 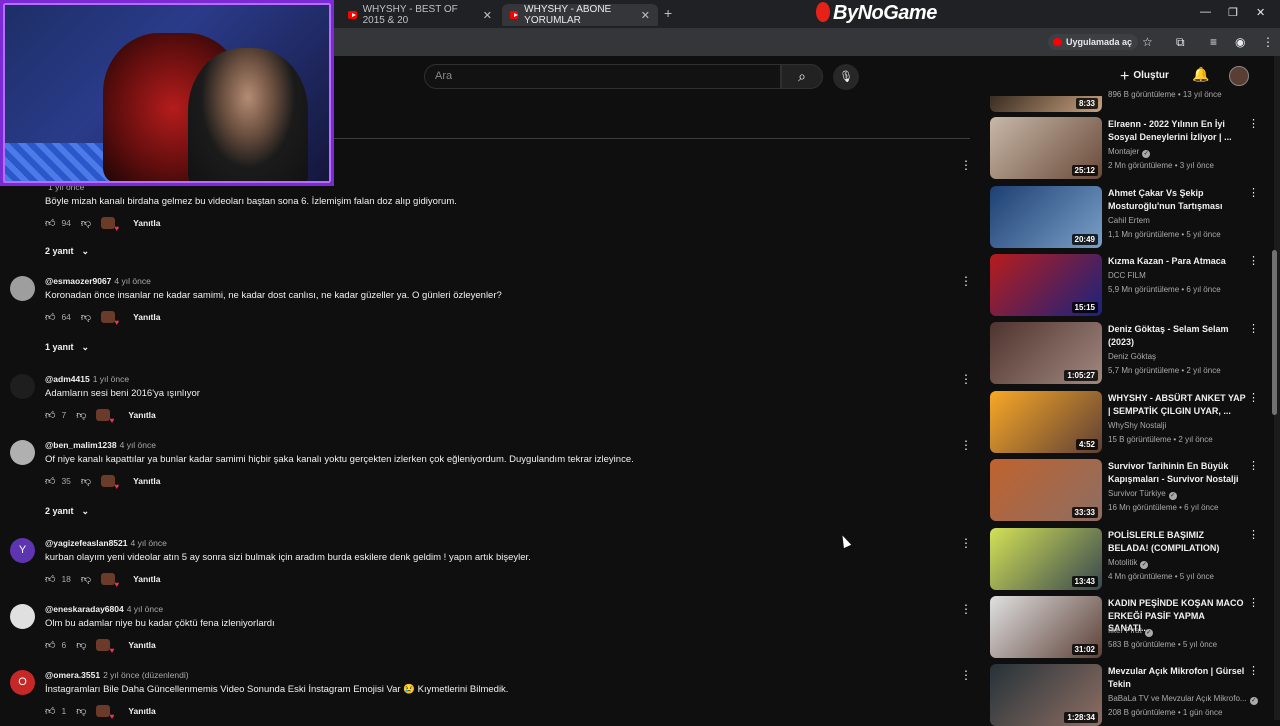 I want to click on avatar: O, so click(x=22, y=682).